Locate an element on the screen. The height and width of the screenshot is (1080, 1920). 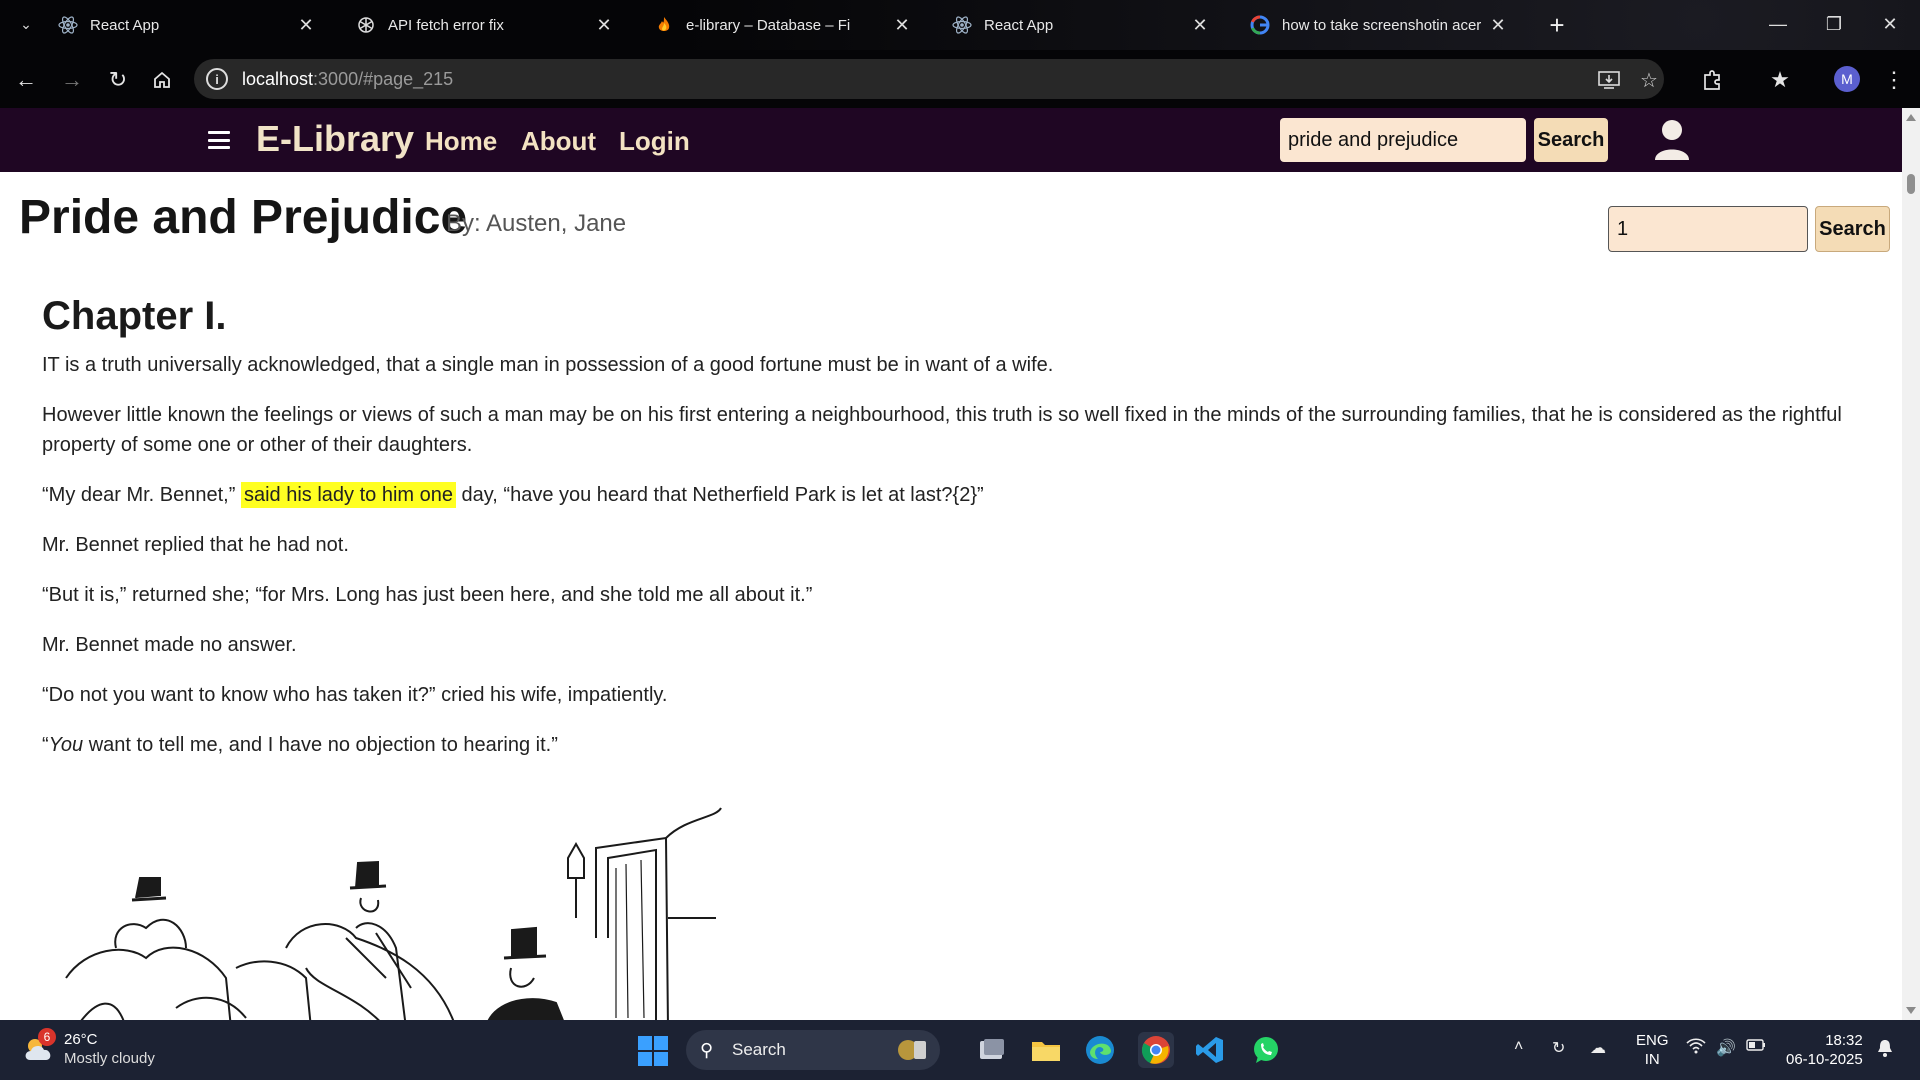
tab-title: how to take screenshotin acer is located at coordinates (1382, 25).